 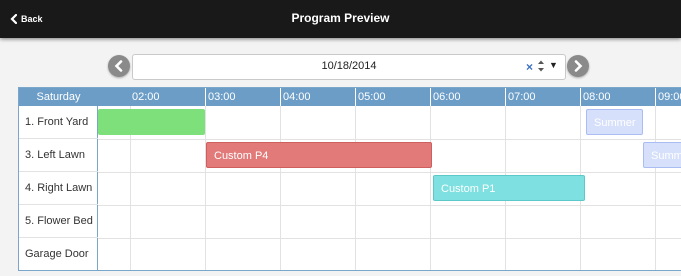 I want to click on previous-day-button, so click(x=119, y=66).